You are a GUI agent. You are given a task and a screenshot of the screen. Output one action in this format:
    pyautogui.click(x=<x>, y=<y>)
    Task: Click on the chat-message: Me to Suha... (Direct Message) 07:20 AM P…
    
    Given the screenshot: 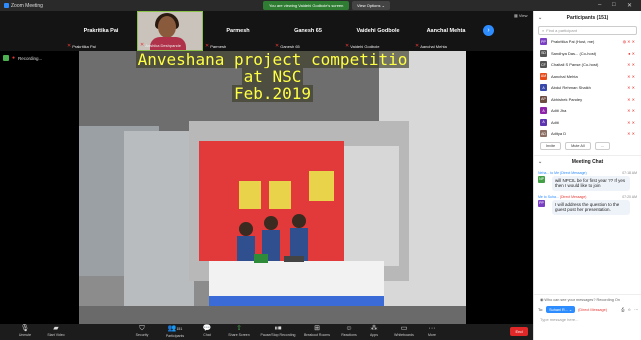 What is the action you would take?
    pyautogui.click(x=587, y=205)
    